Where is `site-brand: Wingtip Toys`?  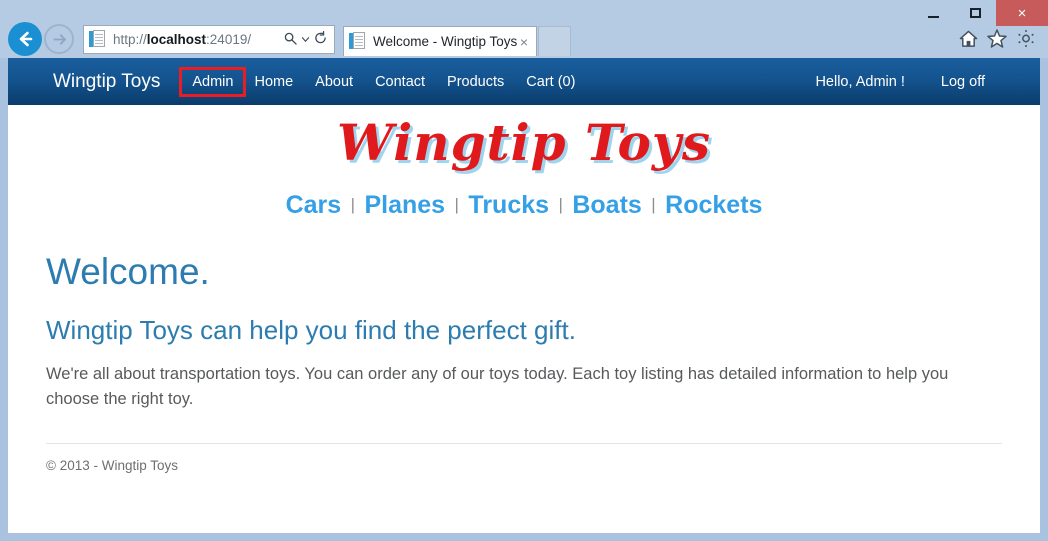
site-brand: Wingtip Toys is located at coordinates (106, 82).